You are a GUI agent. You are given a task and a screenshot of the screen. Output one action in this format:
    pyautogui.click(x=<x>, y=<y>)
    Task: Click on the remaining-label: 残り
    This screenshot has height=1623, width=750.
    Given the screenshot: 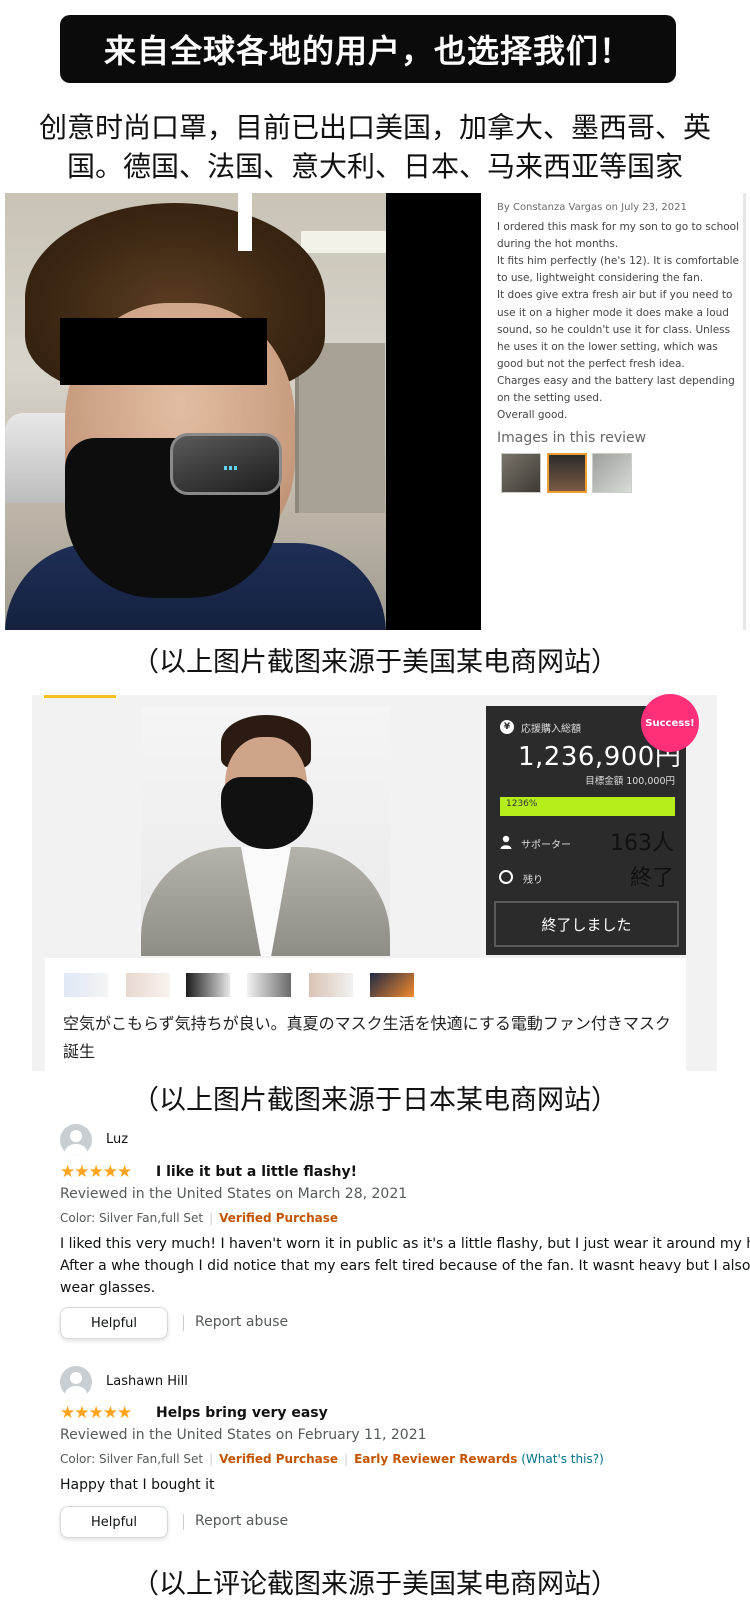 What is the action you would take?
    pyautogui.click(x=533, y=880)
    